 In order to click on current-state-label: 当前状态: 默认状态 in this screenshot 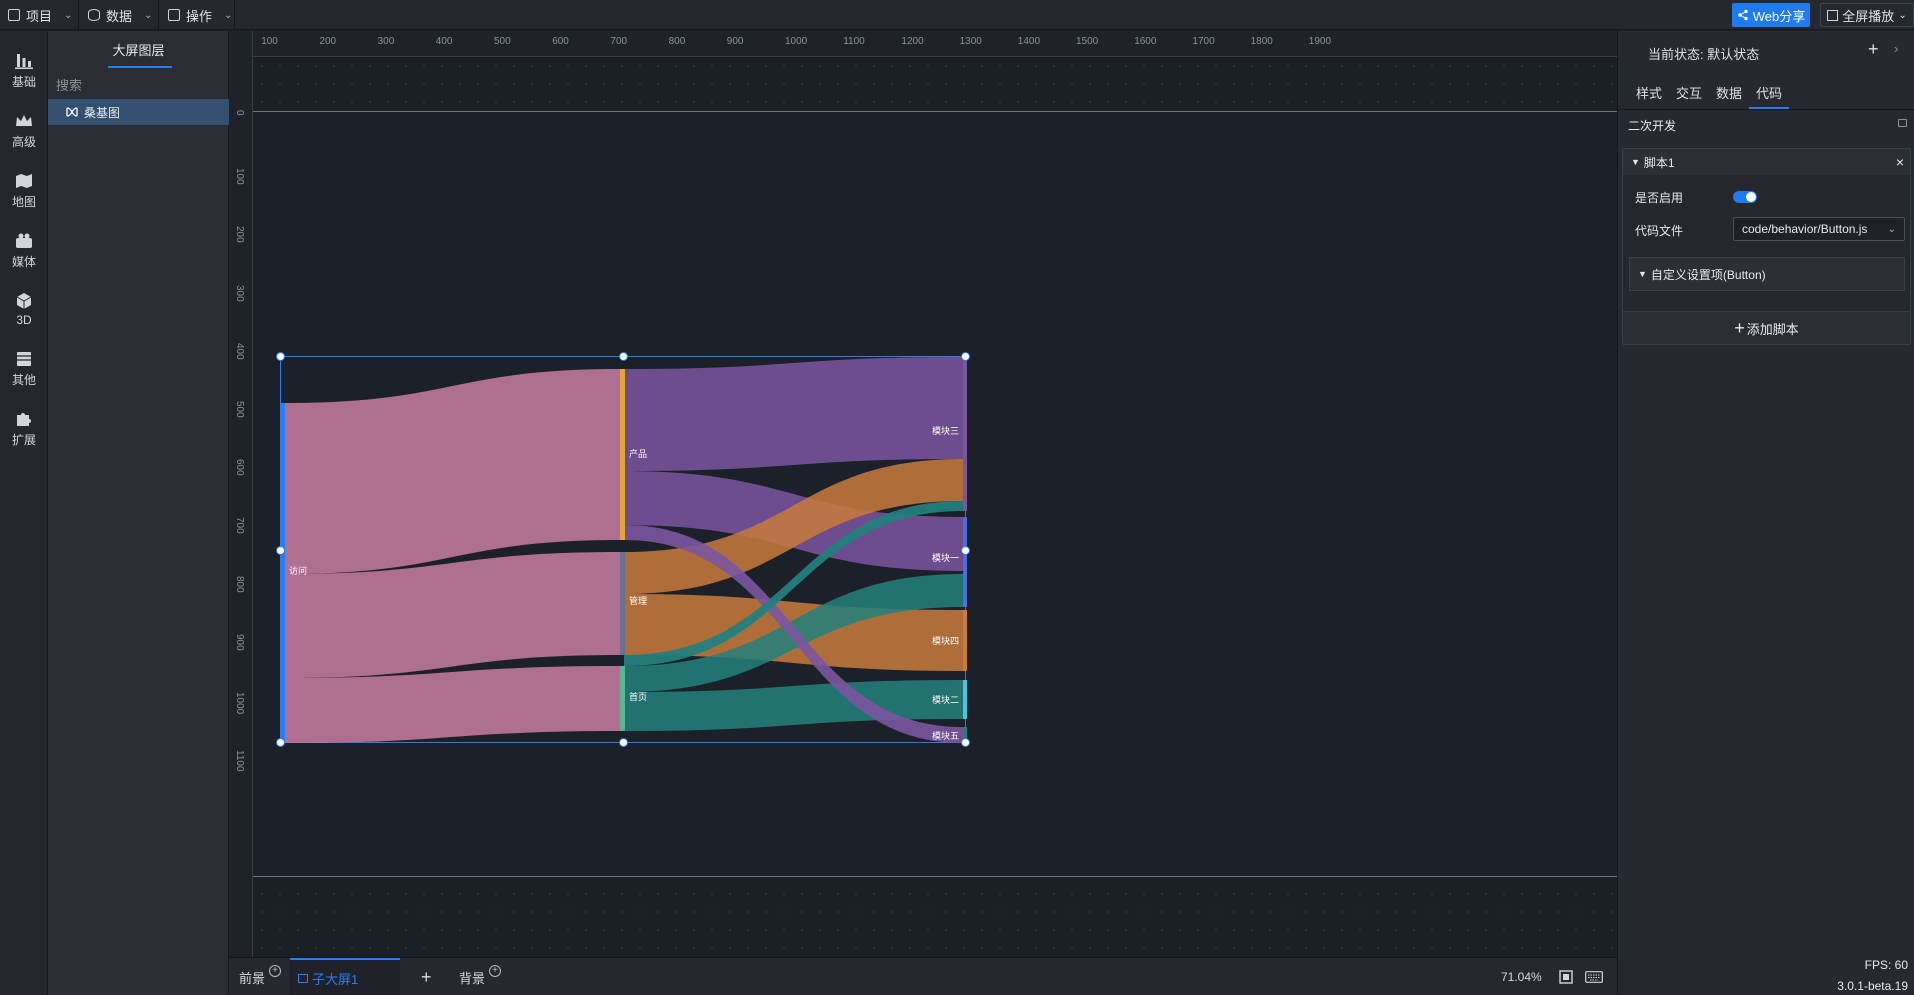, I will do `click(1704, 54)`.